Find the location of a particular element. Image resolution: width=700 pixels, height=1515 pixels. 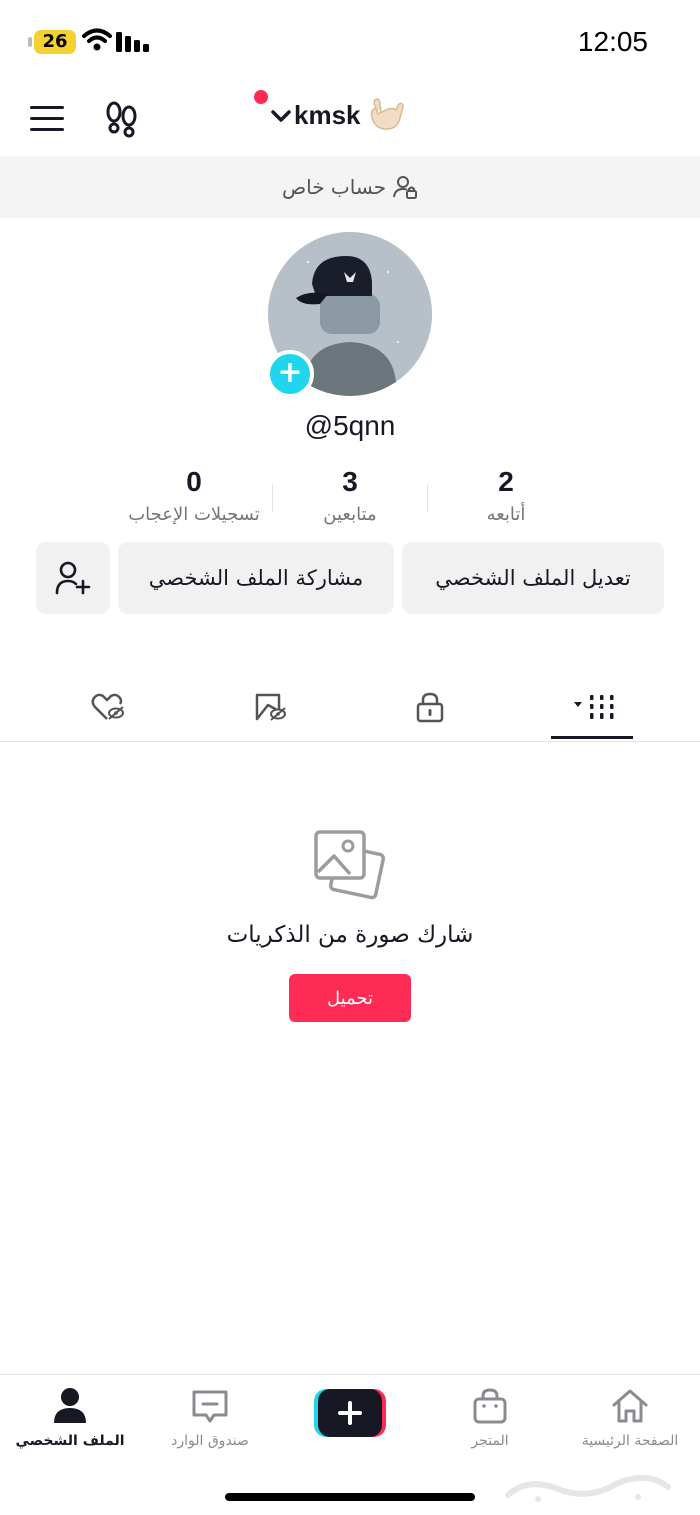

haraj-watermark is located at coordinates (588, 1488).